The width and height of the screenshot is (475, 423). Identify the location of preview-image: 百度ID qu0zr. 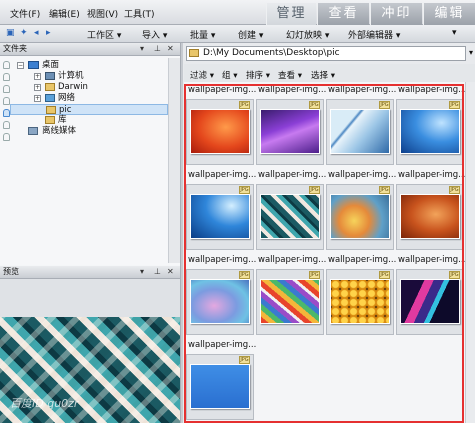
(90, 370).